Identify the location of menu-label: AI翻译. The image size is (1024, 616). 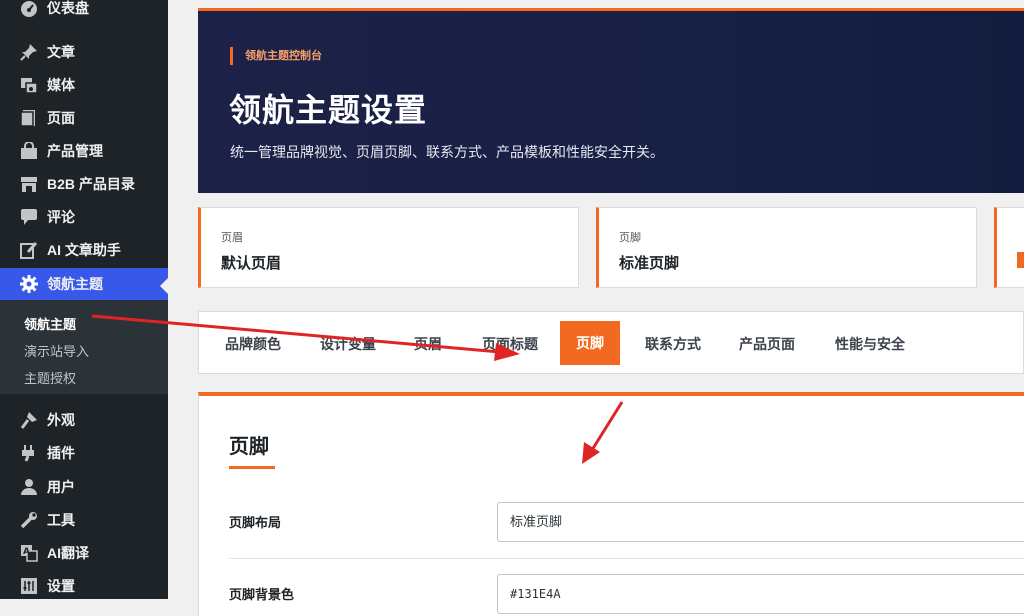
(68, 553).